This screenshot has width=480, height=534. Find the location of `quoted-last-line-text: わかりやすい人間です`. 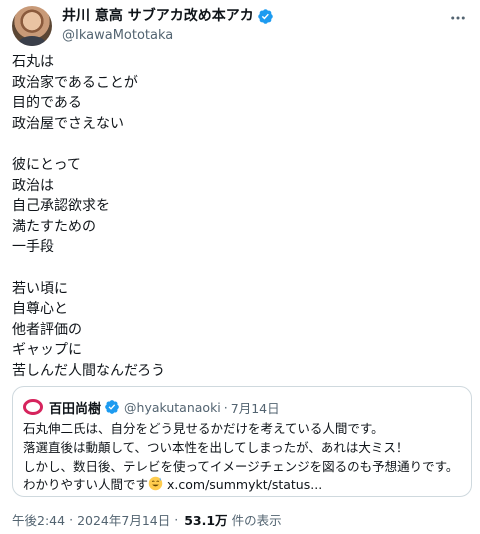

quoted-last-line-text: わかりやすい人間です is located at coordinates (86, 485).